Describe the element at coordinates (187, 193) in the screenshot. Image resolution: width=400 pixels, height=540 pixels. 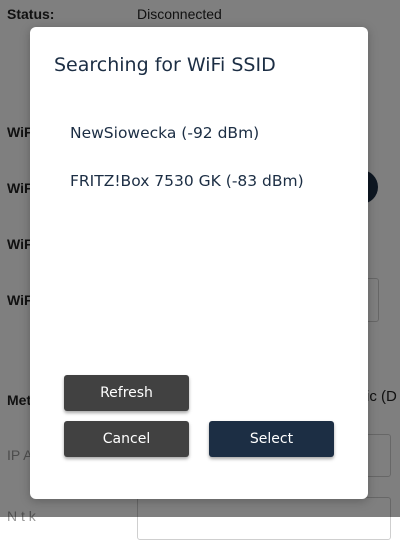
I see `ssid-item-fritzbox: FRITZ!Box 7530 GK (-83 dBm)` at that location.